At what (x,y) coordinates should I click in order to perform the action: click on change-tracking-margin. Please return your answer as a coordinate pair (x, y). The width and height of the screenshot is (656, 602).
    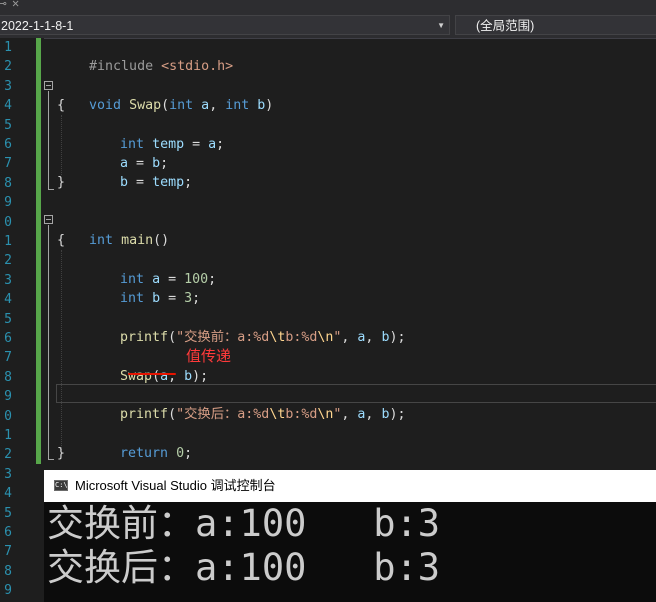
    Looking at the image, I should click on (38, 251).